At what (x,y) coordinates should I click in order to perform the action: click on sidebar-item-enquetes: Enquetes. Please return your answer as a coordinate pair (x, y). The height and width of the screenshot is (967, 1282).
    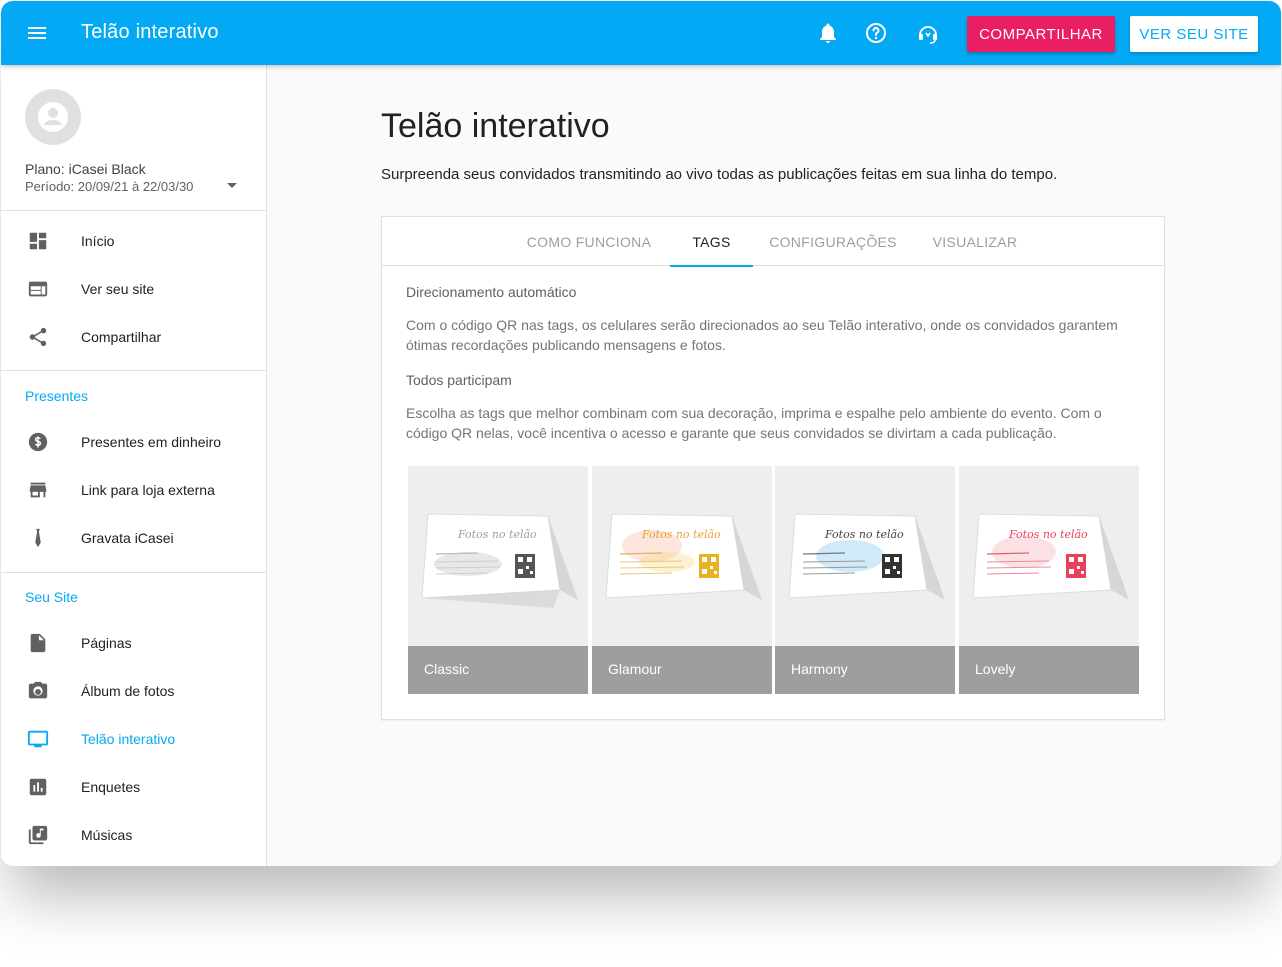
    Looking at the image, I should click on (133, 788).